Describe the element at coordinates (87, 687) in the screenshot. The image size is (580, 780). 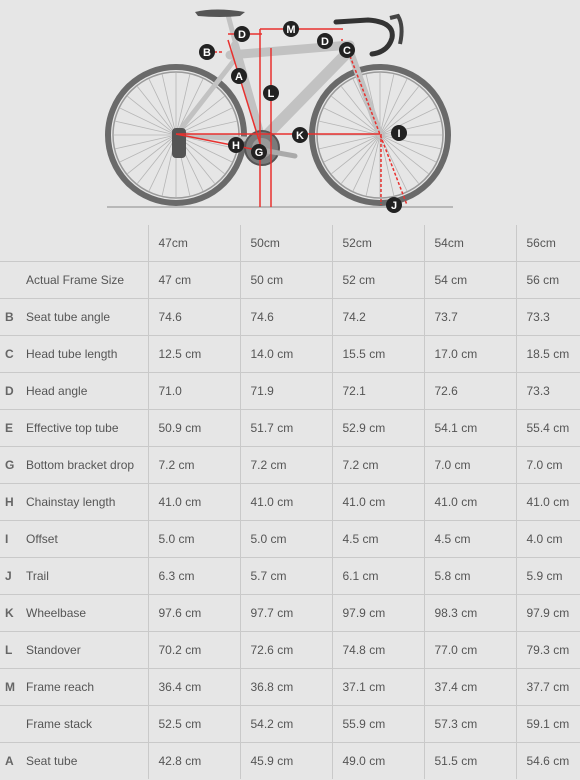
I see `row-label: Frame reach` at that location.